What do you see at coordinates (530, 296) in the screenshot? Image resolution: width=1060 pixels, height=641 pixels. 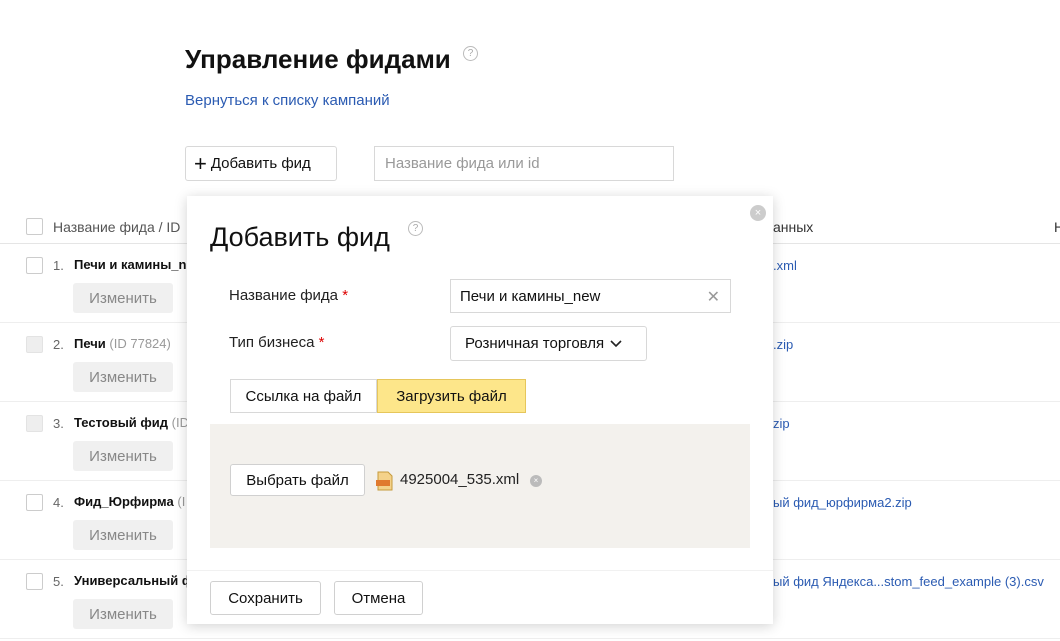 I see `feed-name-value: Печи и камины_new` at bounding box center [530, 296].